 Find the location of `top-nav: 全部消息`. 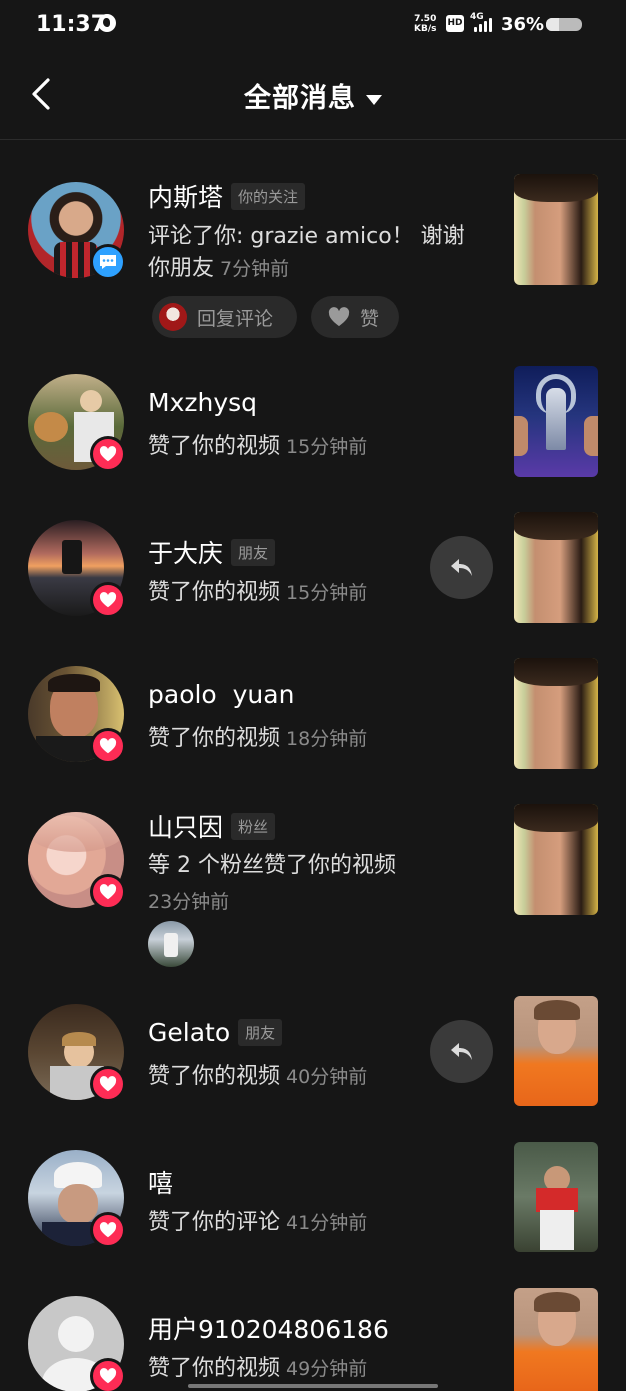

top-nav: 全部消息 is located at coordinates (313, 96).